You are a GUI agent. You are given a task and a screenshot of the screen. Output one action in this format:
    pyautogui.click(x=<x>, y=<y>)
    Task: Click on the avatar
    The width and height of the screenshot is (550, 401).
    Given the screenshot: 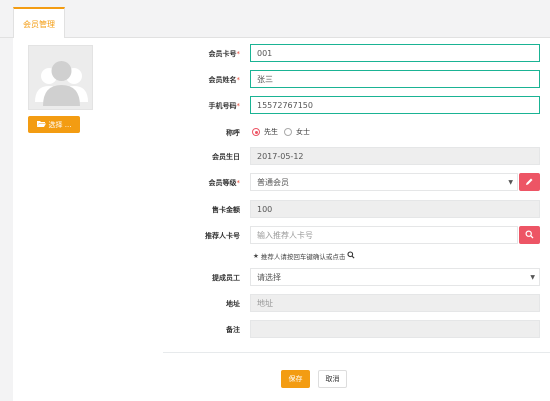 What is the action you would take?
    pyautogui.click(x=60, y=77)
    